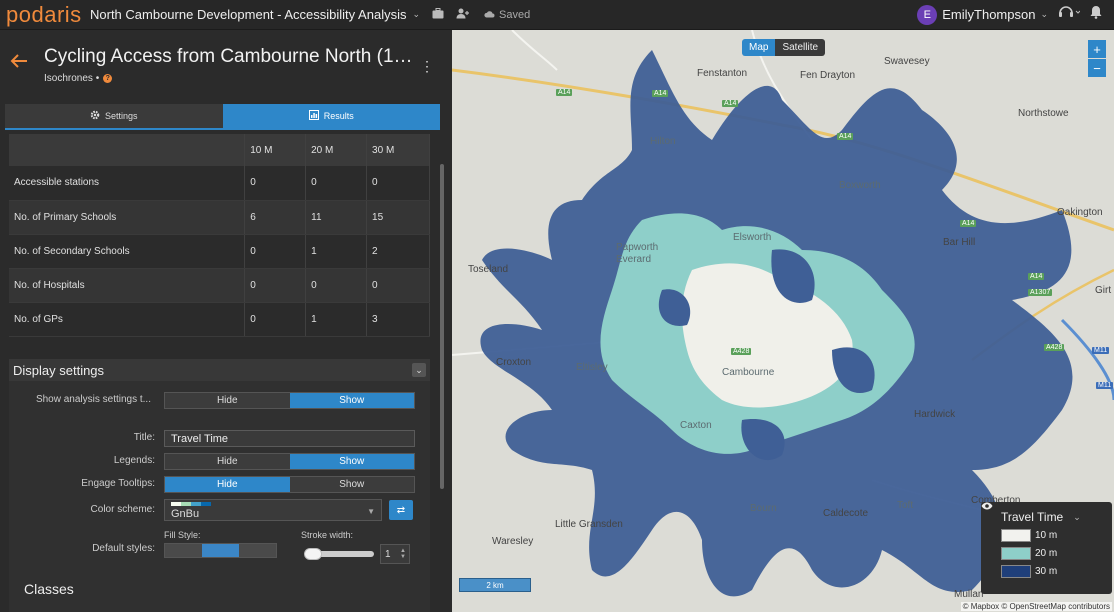 Image resolution: width=1114 pixels, height=612 pixels. I want to click on help-icon: ?, so click(108, 78).